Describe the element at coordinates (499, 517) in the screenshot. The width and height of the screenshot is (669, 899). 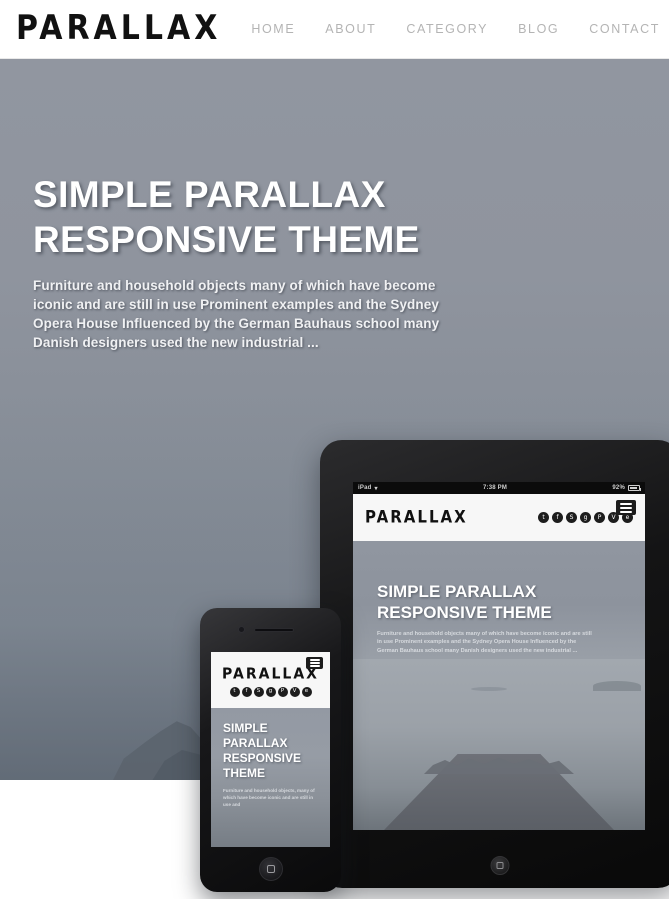
I see `tablet-page-topbar: PARALLAX t f S g P V e` at that location.